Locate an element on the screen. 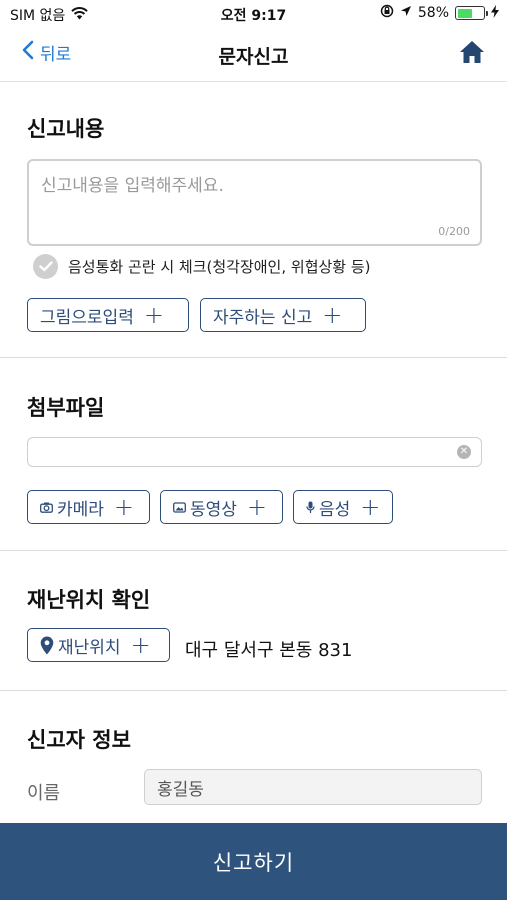 This screenshot has height=900, width=507. draw-input-button: 그림으로입력 + is located at coordinates (108, 315).